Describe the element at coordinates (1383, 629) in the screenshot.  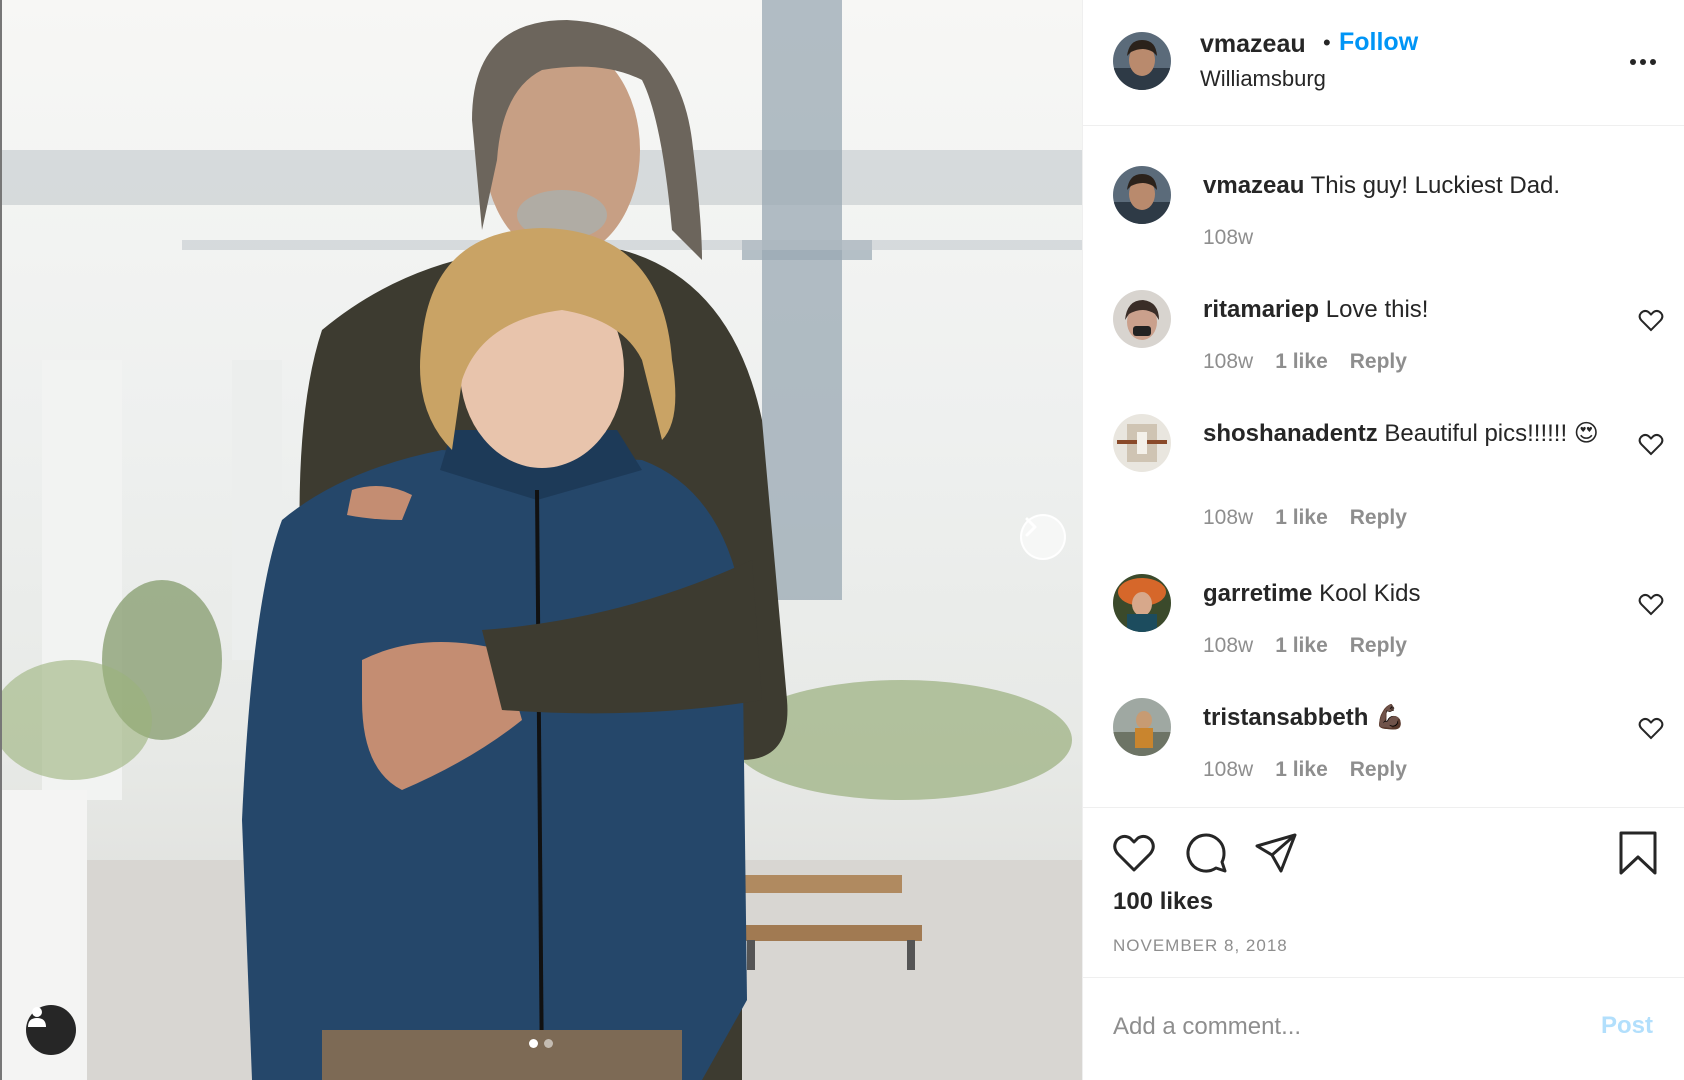
I see `comment-item: garretime Kool Kids 108w 1 like Reply` at that location.